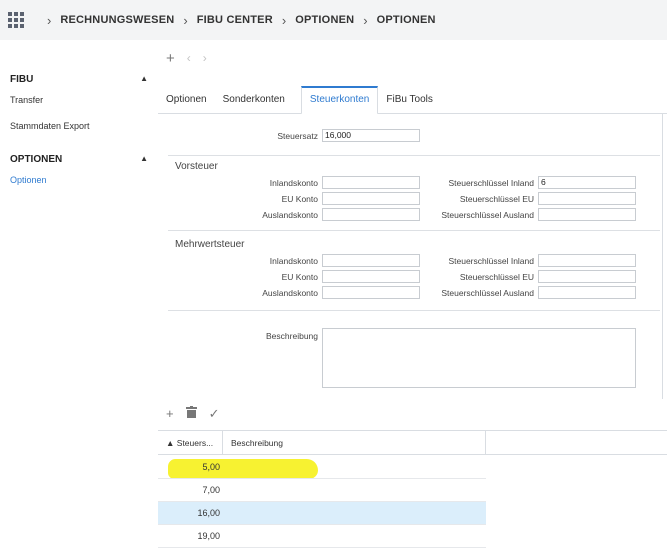  Describe the element at coordinates (371, 260) in the screenshot. I see `mwst-inlandskonto-input` at that location.